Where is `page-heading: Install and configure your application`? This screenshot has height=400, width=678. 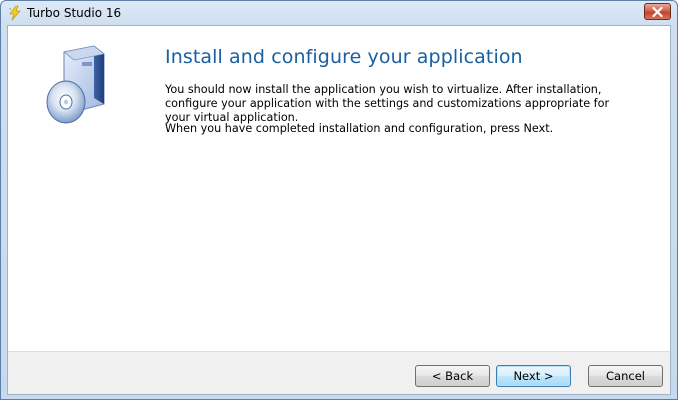 page-heading: Install and configure your application is located at coordinates (344, 57).